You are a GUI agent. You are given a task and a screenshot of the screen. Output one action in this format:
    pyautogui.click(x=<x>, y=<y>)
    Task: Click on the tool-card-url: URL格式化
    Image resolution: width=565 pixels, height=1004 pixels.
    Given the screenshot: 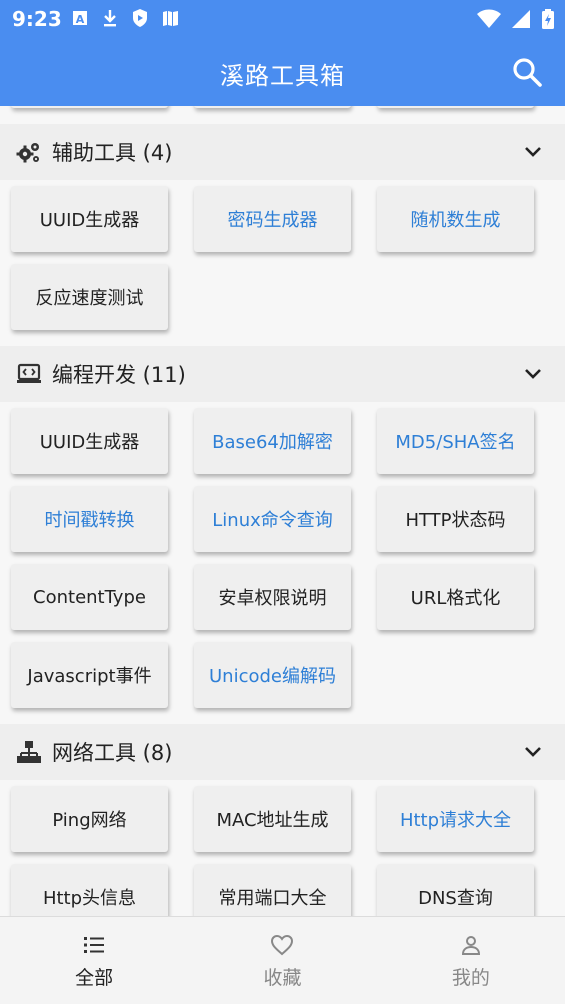 What is the action you would take?
    pyautogui.click(x=455, y=597)
    